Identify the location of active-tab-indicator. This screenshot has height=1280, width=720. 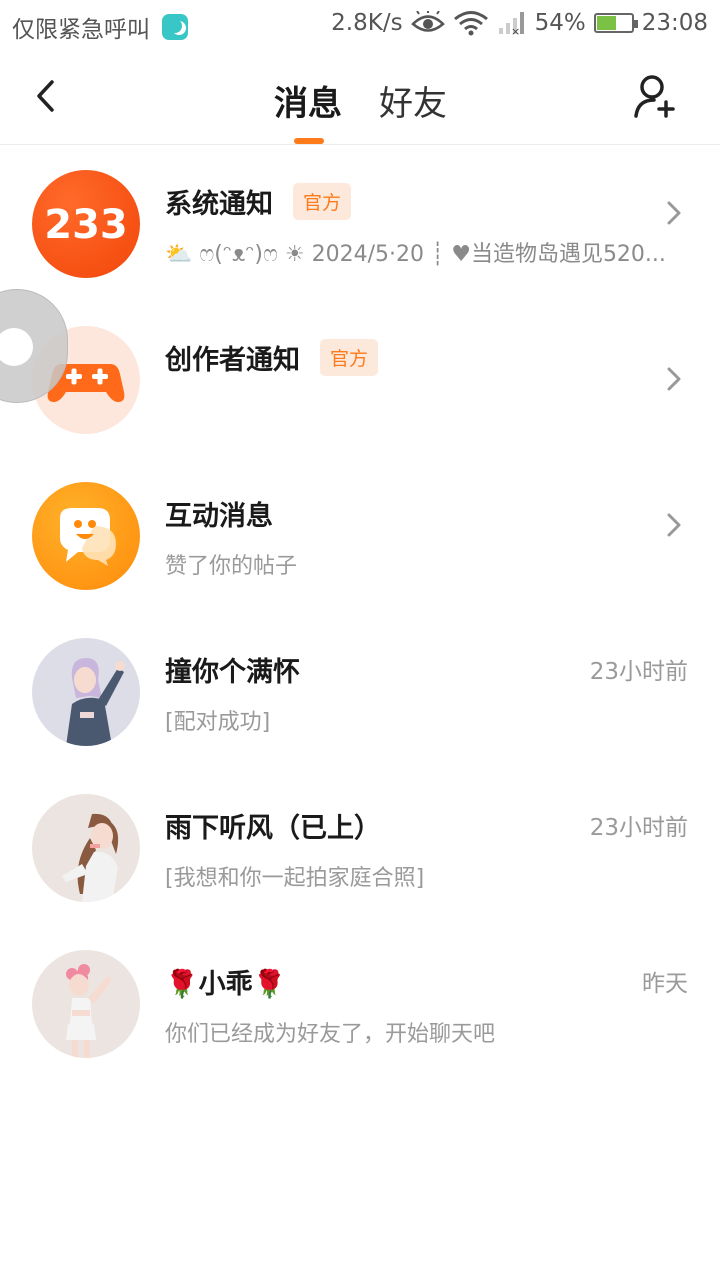
(309, 141).